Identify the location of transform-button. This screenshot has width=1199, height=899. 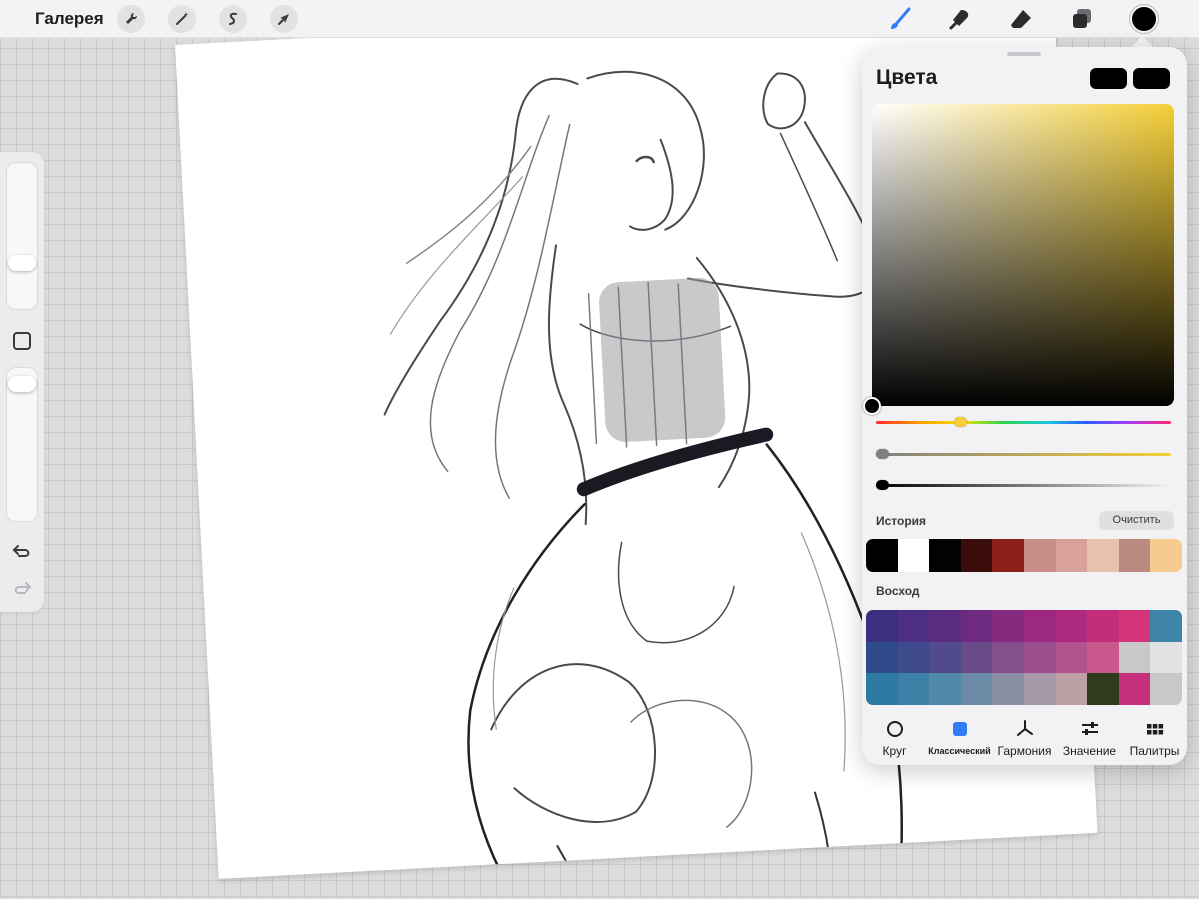
(284, 19).